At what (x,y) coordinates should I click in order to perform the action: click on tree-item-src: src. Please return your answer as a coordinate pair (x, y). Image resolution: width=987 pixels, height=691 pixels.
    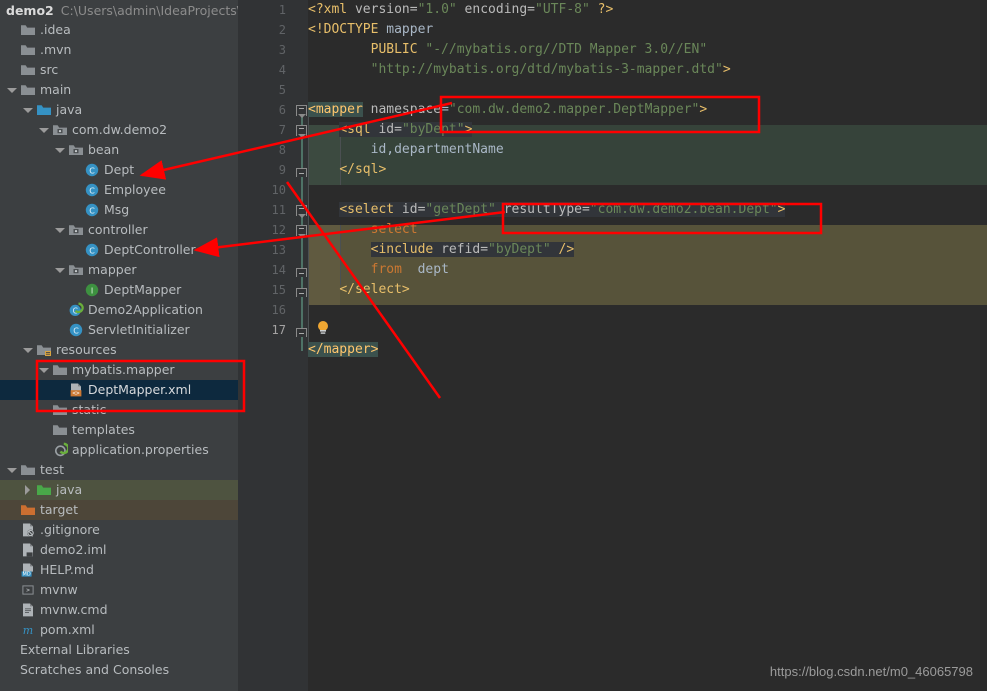
    Looking at the image, I should click on (119, 70).